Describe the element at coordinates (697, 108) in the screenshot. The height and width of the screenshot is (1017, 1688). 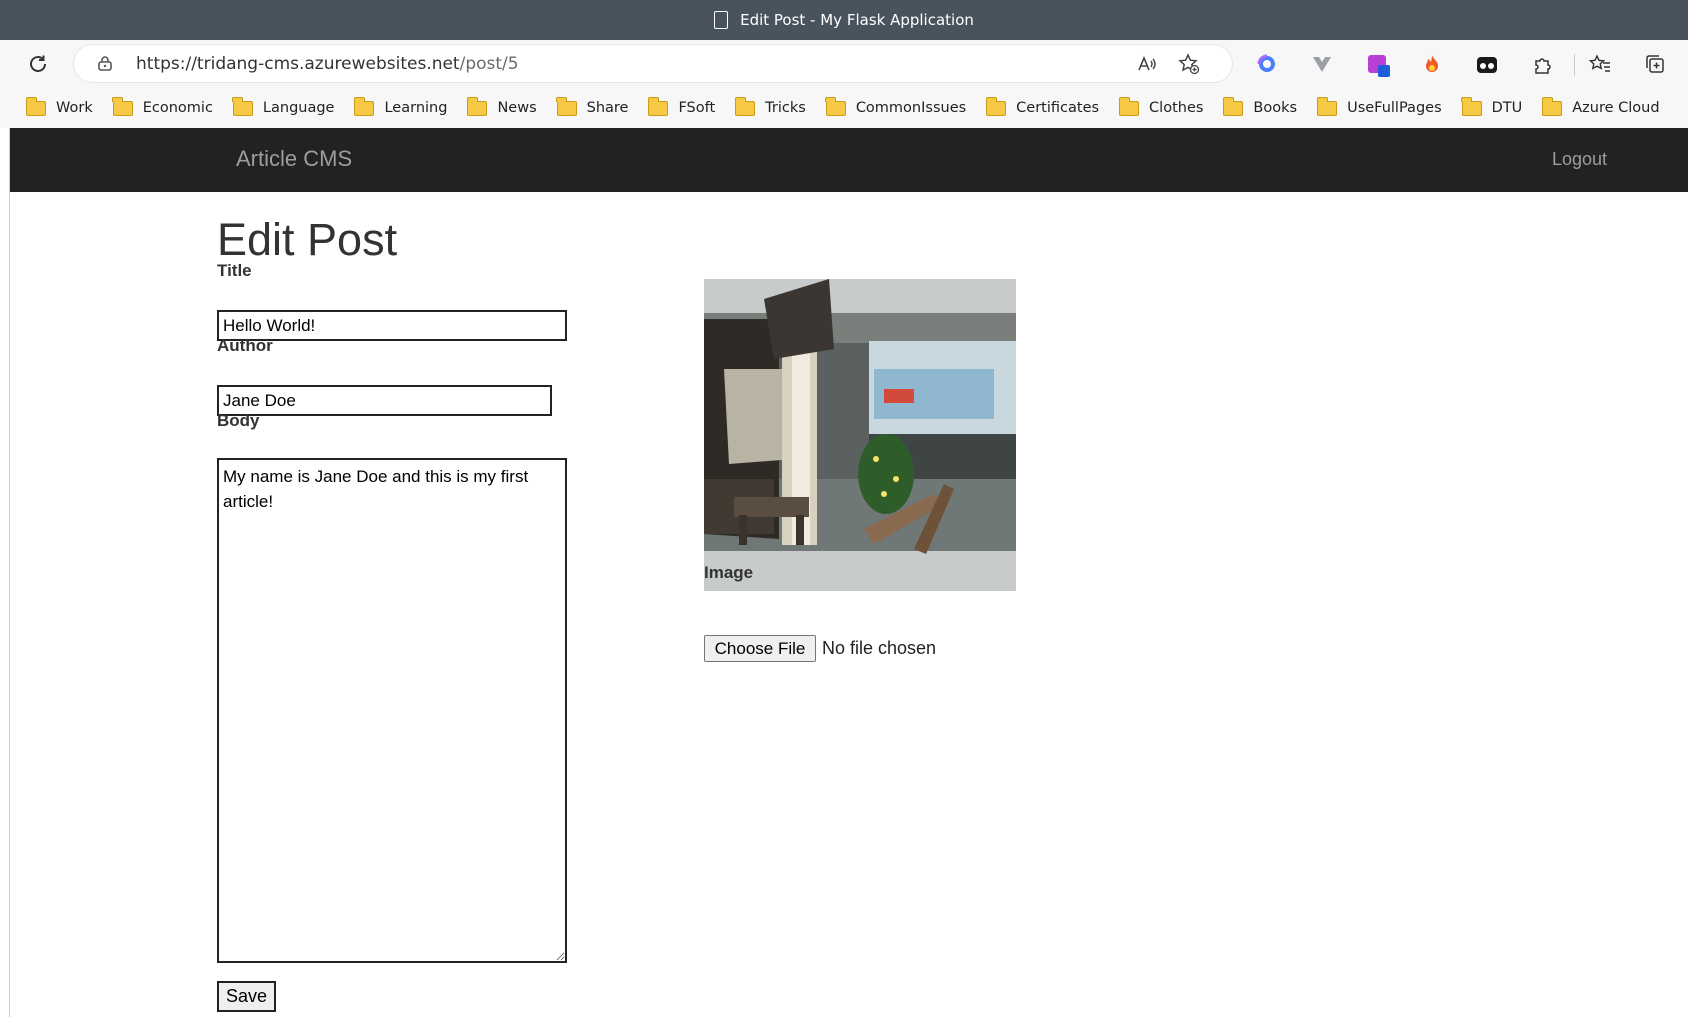
I see `bookmark-label: FSoft` at that location.